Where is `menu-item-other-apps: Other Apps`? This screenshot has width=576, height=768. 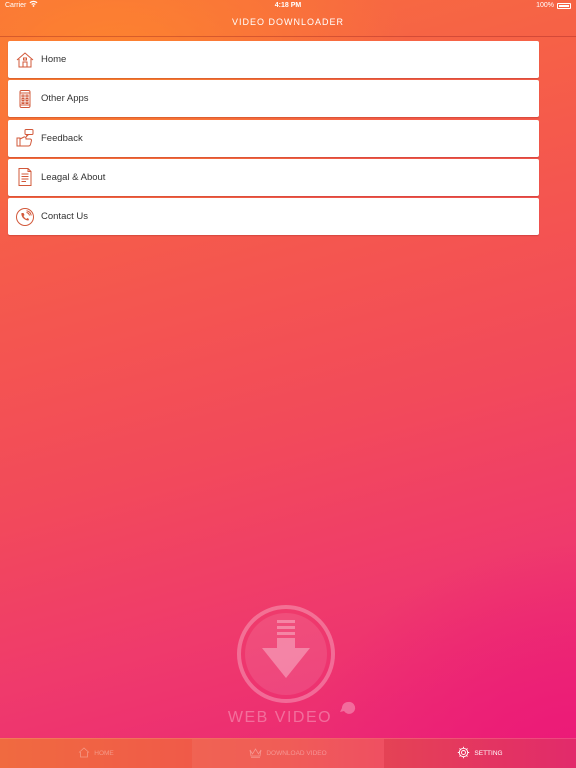
menu-item-other-apps: Other Apps is located at coordinates (273, 99).